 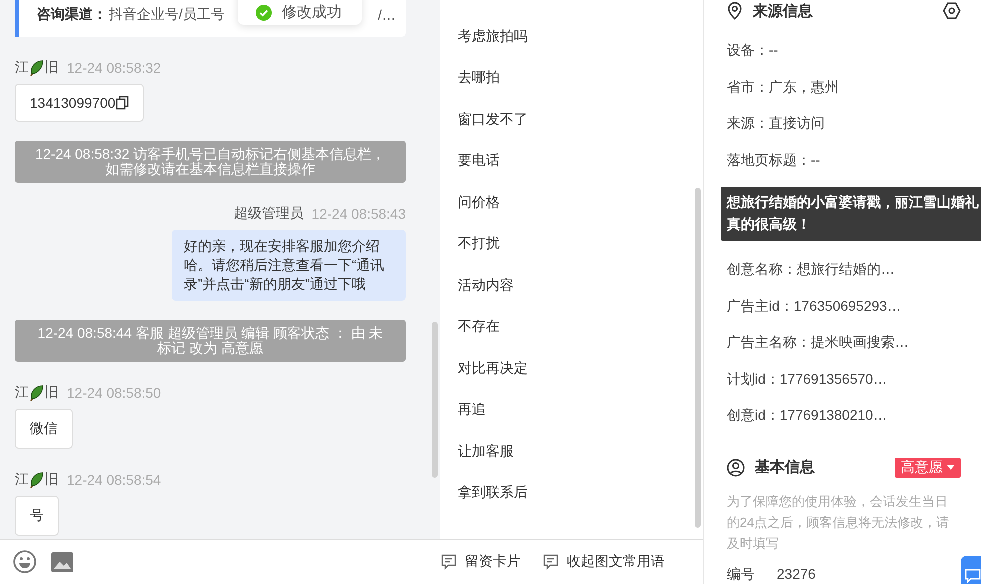 What do you see at coordinates (952, 11) in the screenshot?
I see `settings-icon` at bounding box center [952, 11].